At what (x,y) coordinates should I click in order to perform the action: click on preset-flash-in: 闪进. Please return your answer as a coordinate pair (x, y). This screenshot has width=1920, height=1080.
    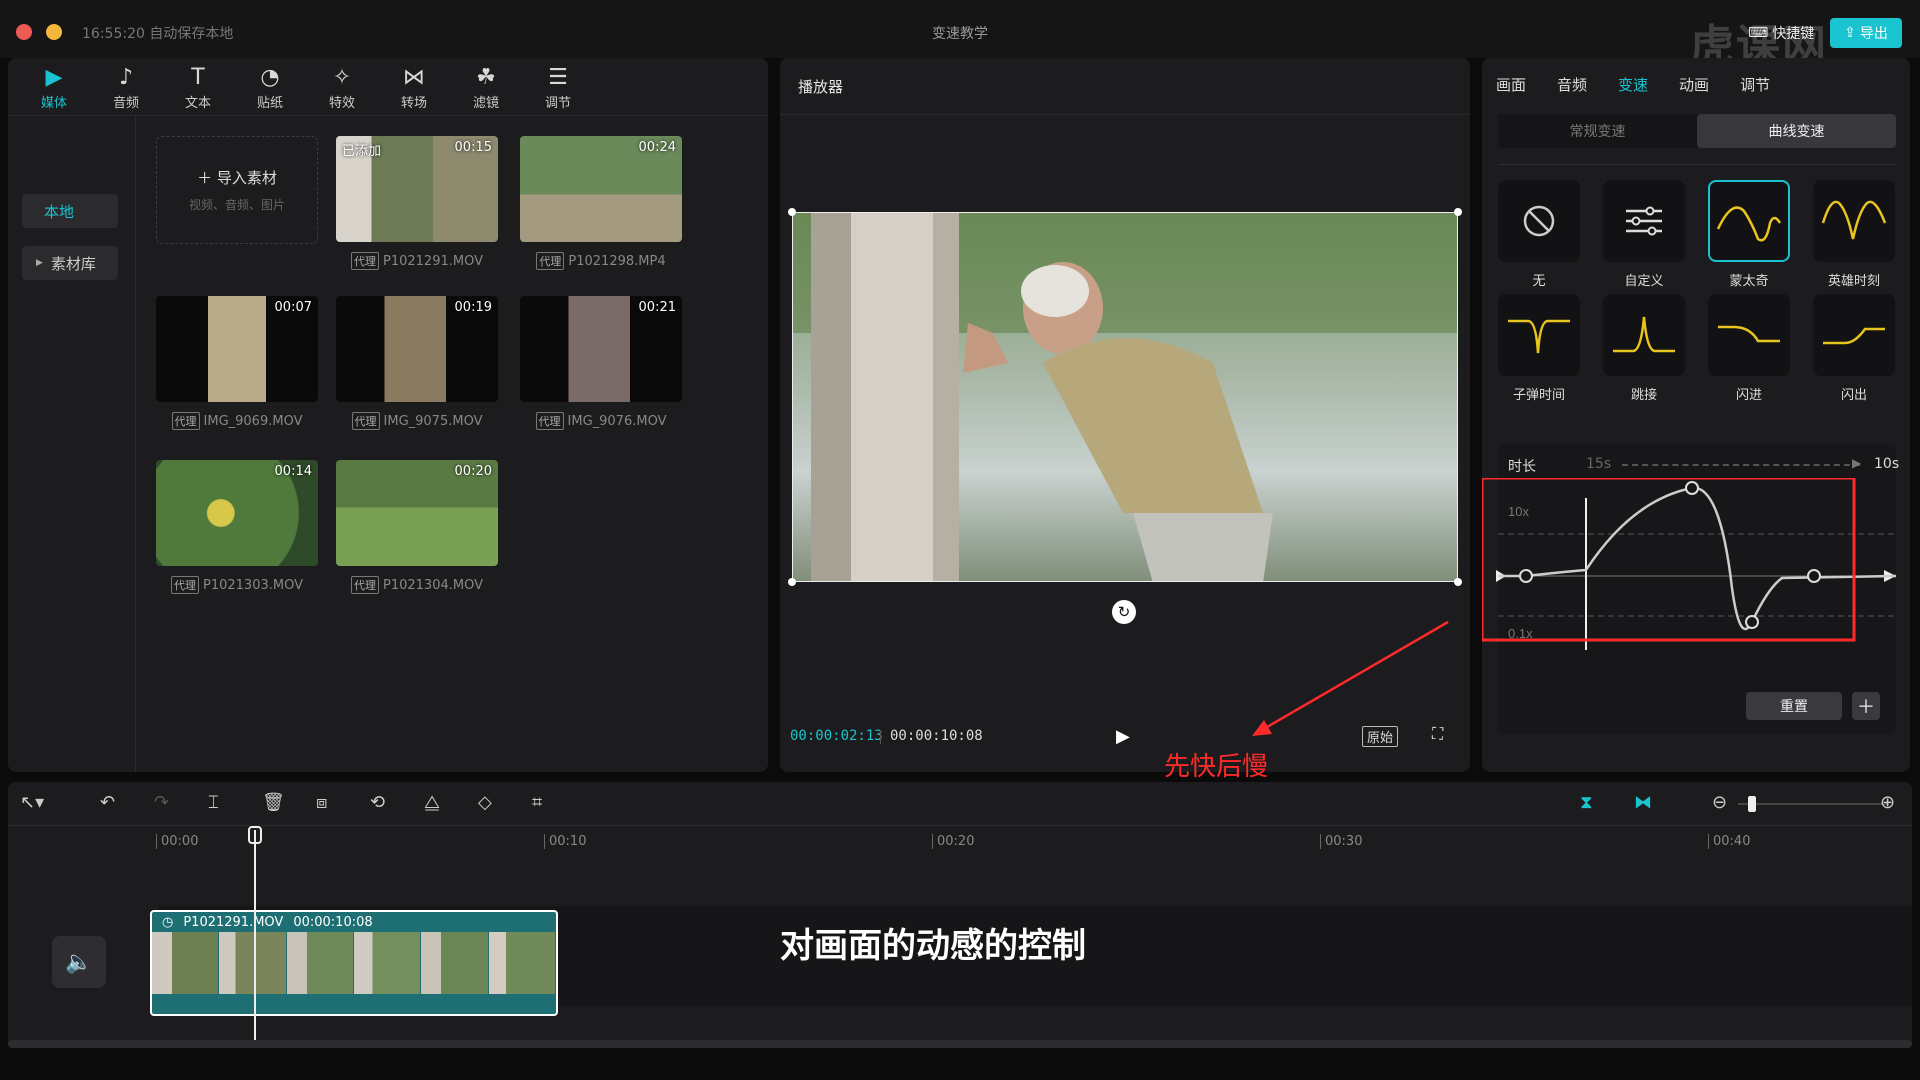
    Looking at the image, I should click on (1749, 348).